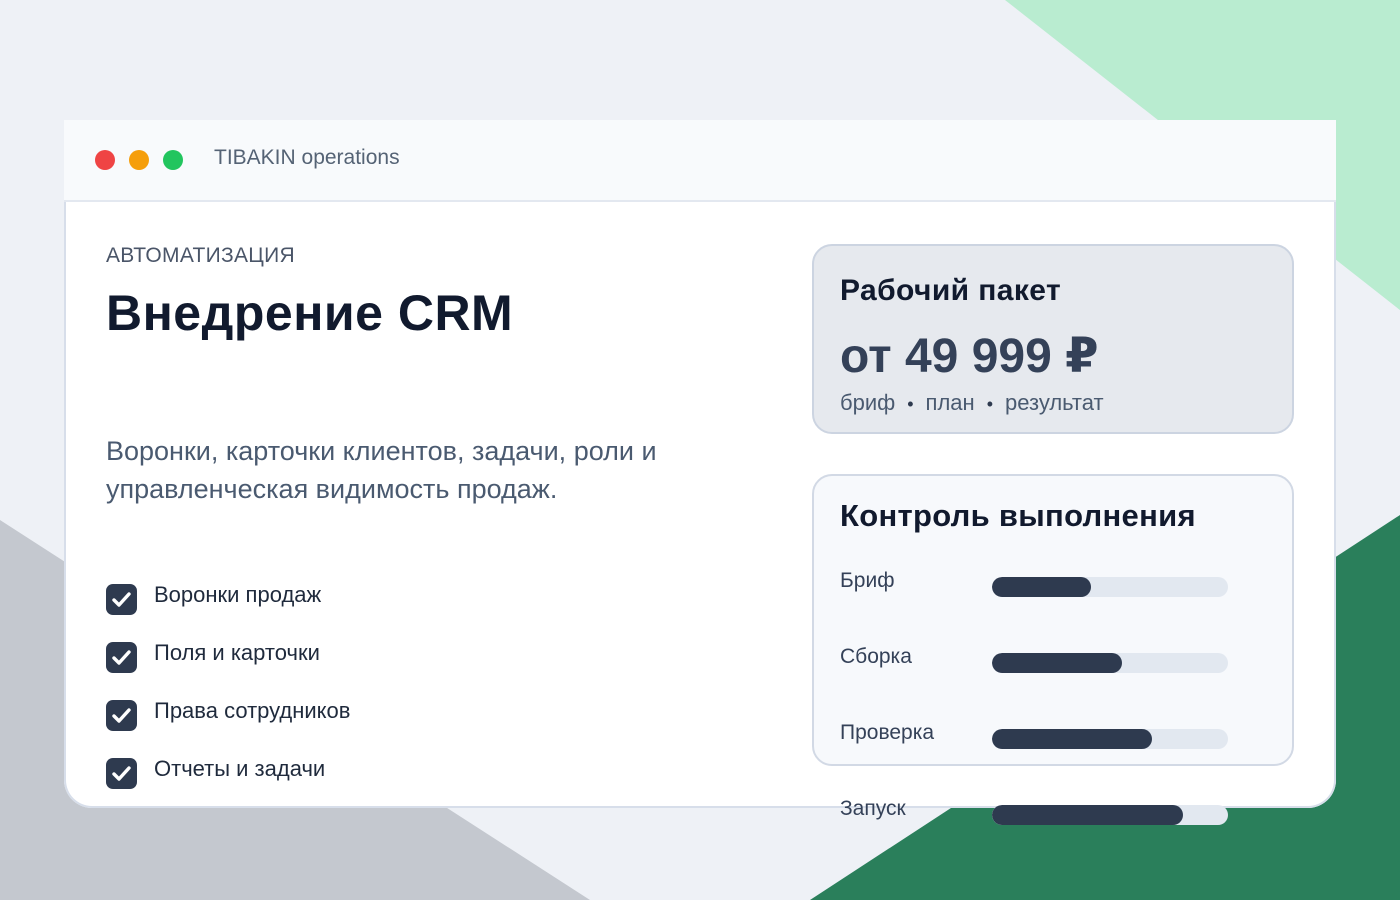  I want to click on close-window-button, so click(105, 160).